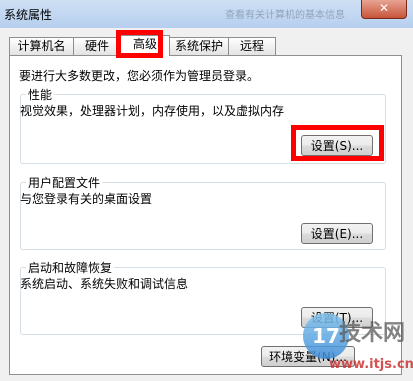 The height and width of the screenshot is (381, 413). Describe the element at coordinates (40, 94) in the screenshot. I see `performance-title: 性能` at that location.